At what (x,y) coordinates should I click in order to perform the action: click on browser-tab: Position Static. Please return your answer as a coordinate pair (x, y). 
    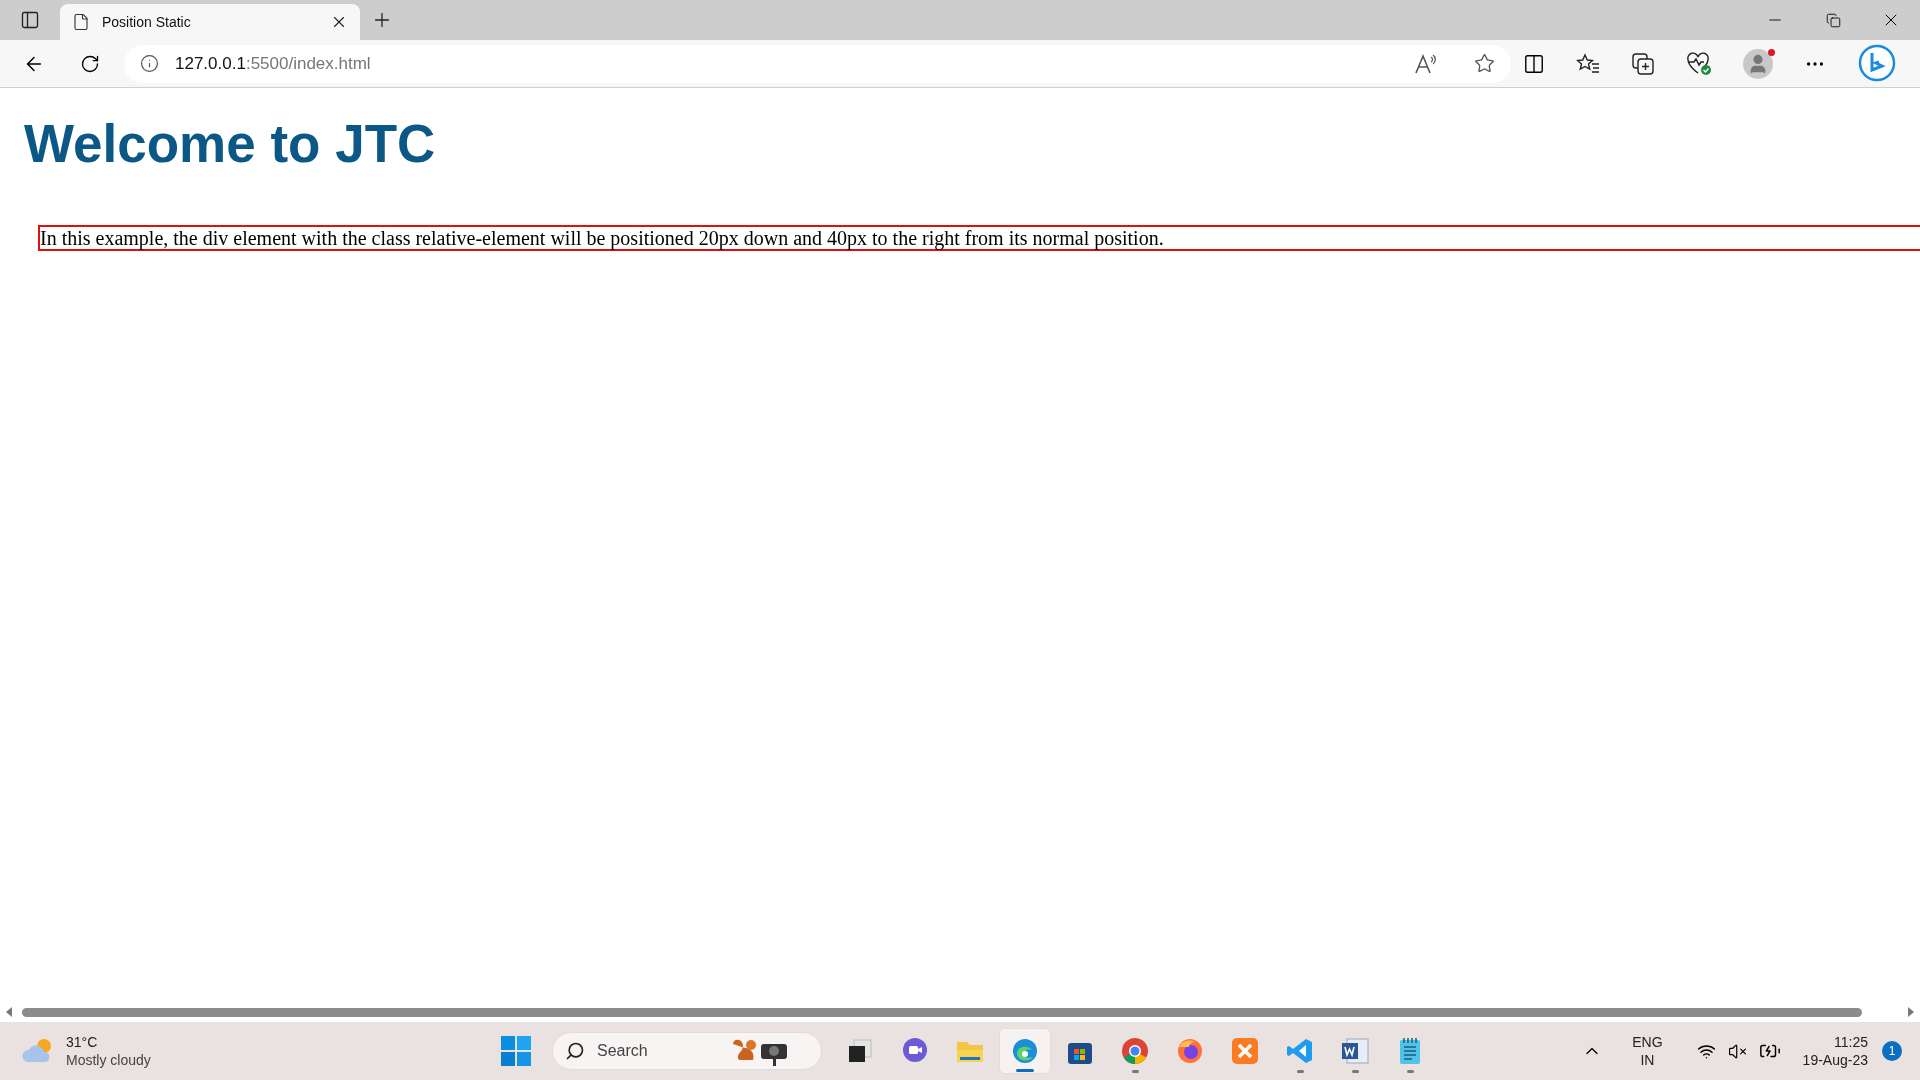
    Looking at the image, I should click on (210, 22).